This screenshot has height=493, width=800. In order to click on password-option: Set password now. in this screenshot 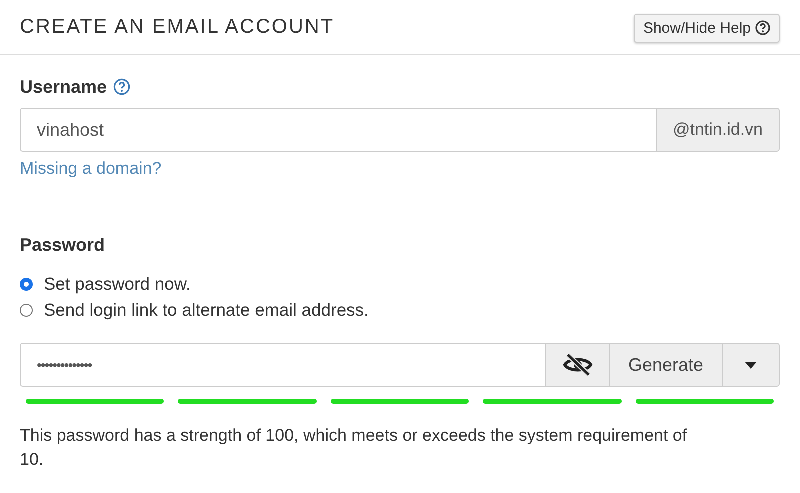, I will do `click(400, 284)`.